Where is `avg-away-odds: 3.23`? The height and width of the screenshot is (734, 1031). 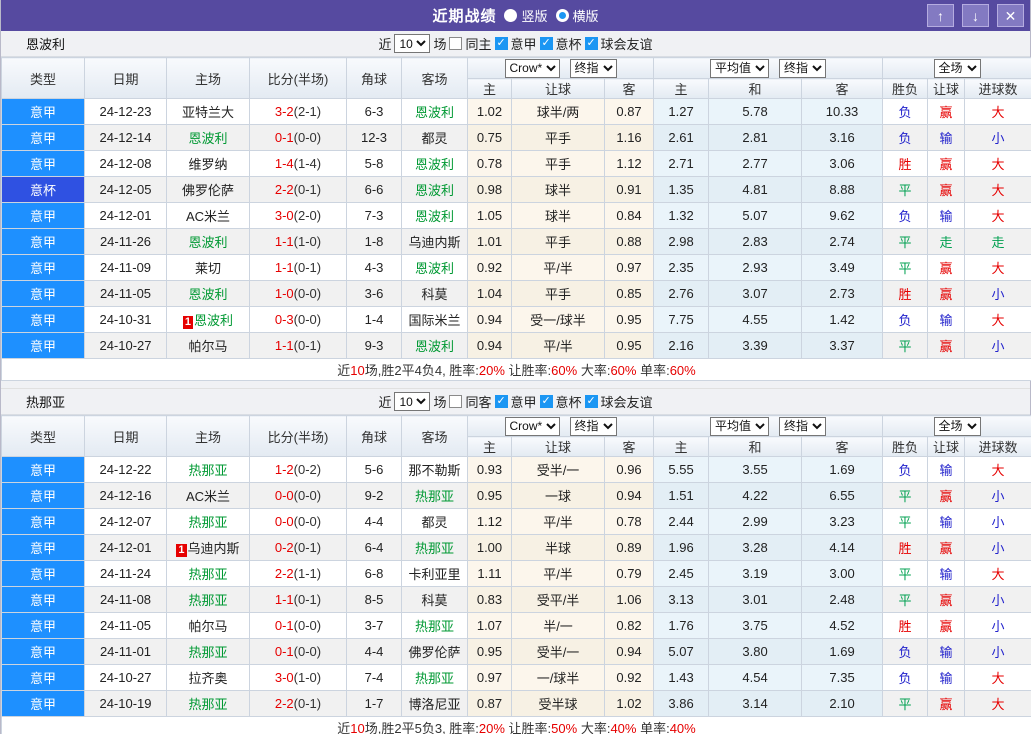 avg-away-odds: 3.23 is located at coordinates (842, 521).